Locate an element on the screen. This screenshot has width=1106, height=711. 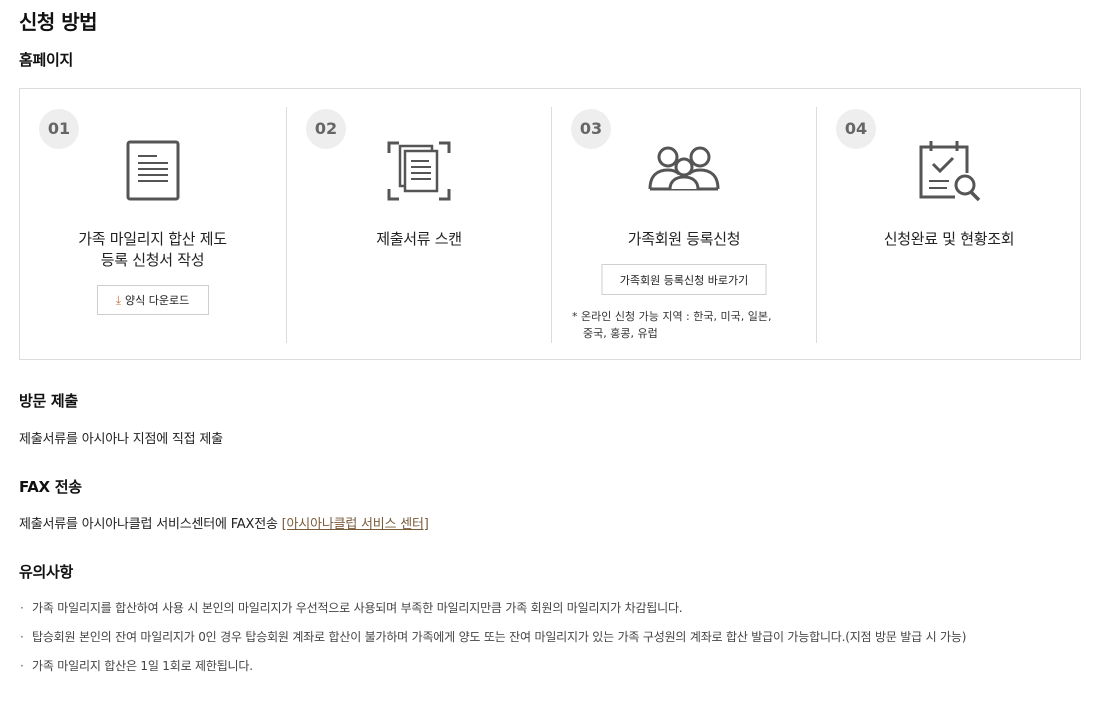
form-download-button: ⤓ 양식 다운로드 is located at coordinates (152, 300).